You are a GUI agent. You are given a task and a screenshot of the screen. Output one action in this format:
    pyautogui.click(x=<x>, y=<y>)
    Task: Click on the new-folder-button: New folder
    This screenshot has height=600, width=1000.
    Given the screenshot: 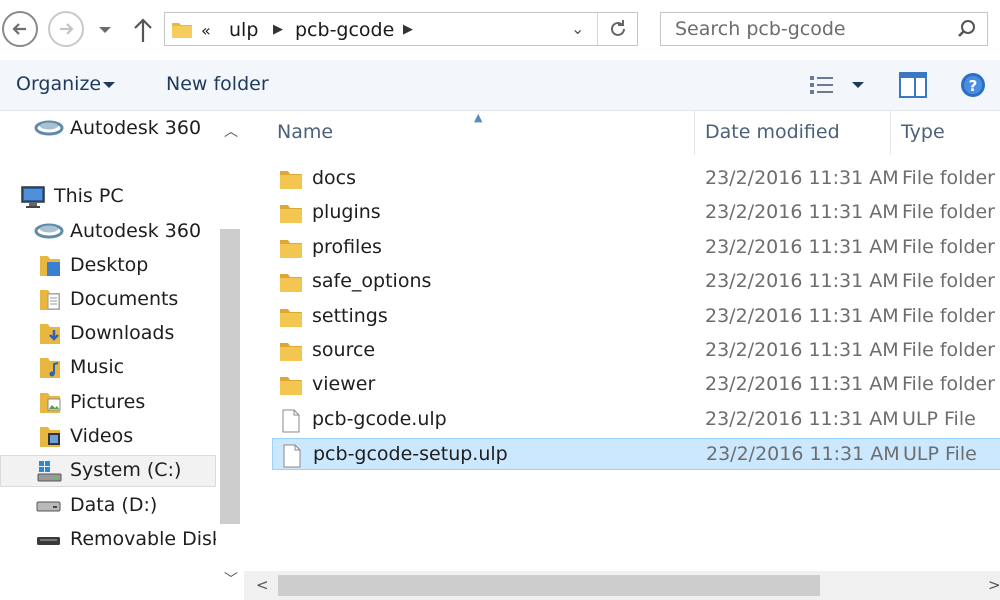 What is the action you would take?
    pyautogui.click(x=217, y=84)
    